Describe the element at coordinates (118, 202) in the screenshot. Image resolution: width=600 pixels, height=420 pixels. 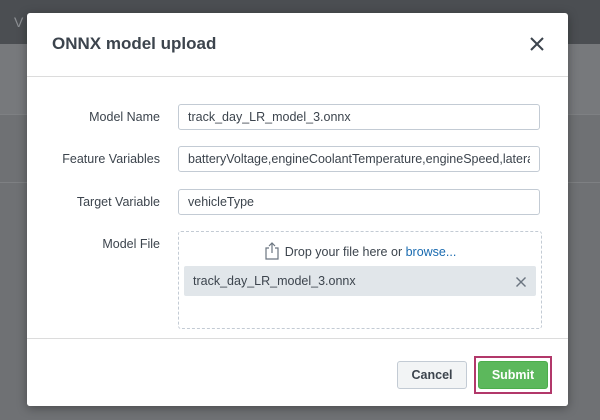
I see `target-variable-label: Target Variable` at that location.